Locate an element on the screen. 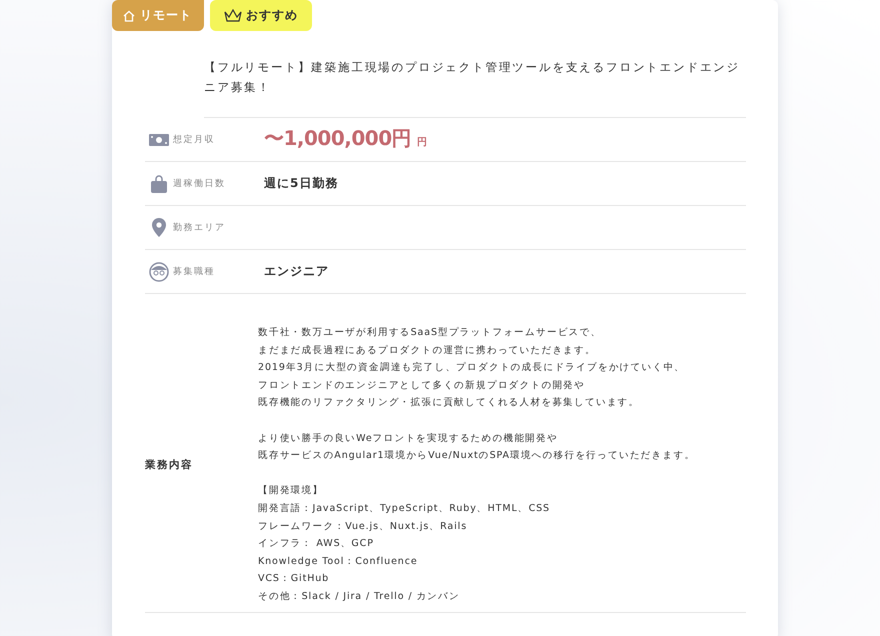 This screenshot has height=636, width=880. person-icon is located at coordinates (159, 272).